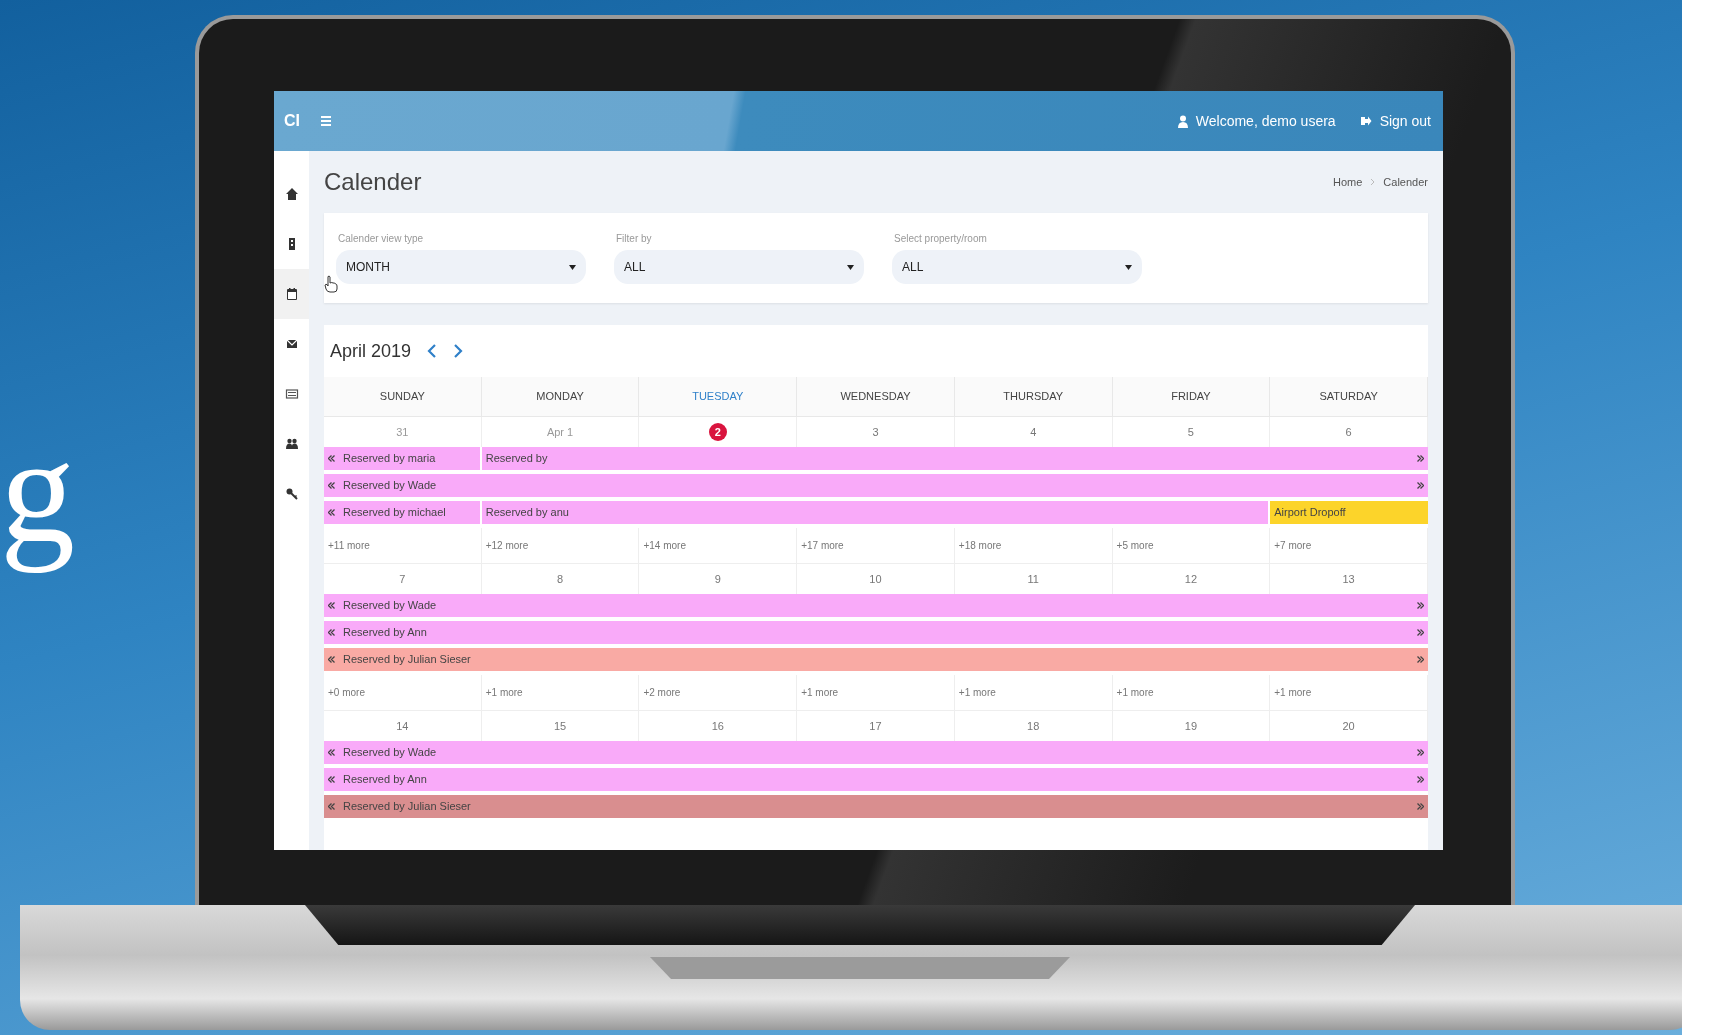 This screenshot has height=1035, width=1717. What do you see at coordinates (560, 397) in the screenshot?
I see `weekday-header: MONDAY` at bounding box center [560, 397].